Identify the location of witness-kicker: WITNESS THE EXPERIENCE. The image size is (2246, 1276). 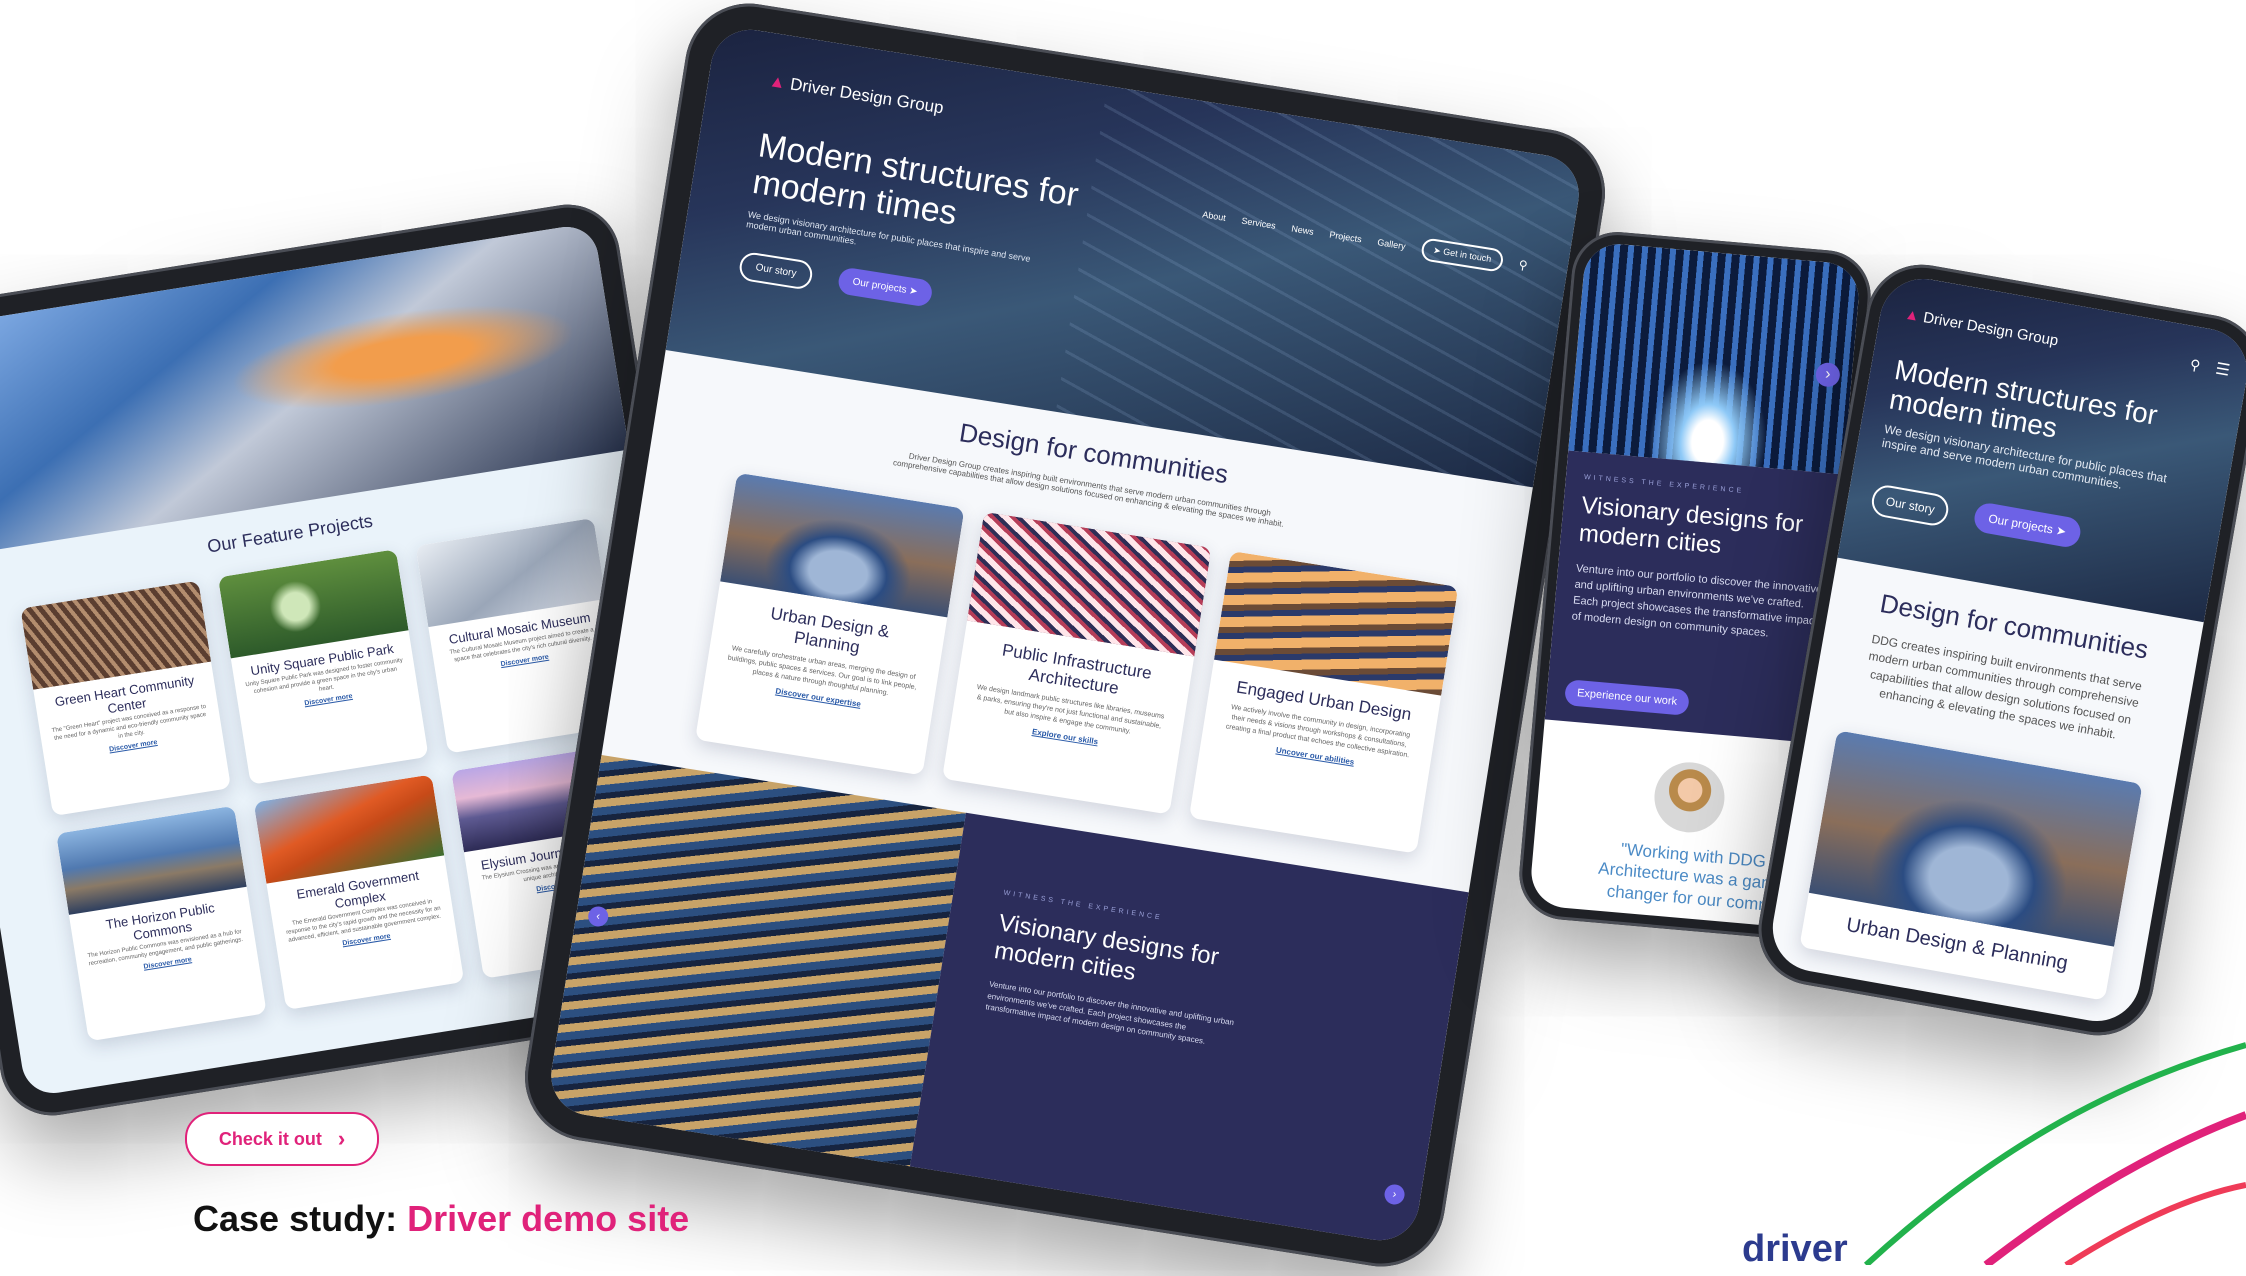
(1664, 484).